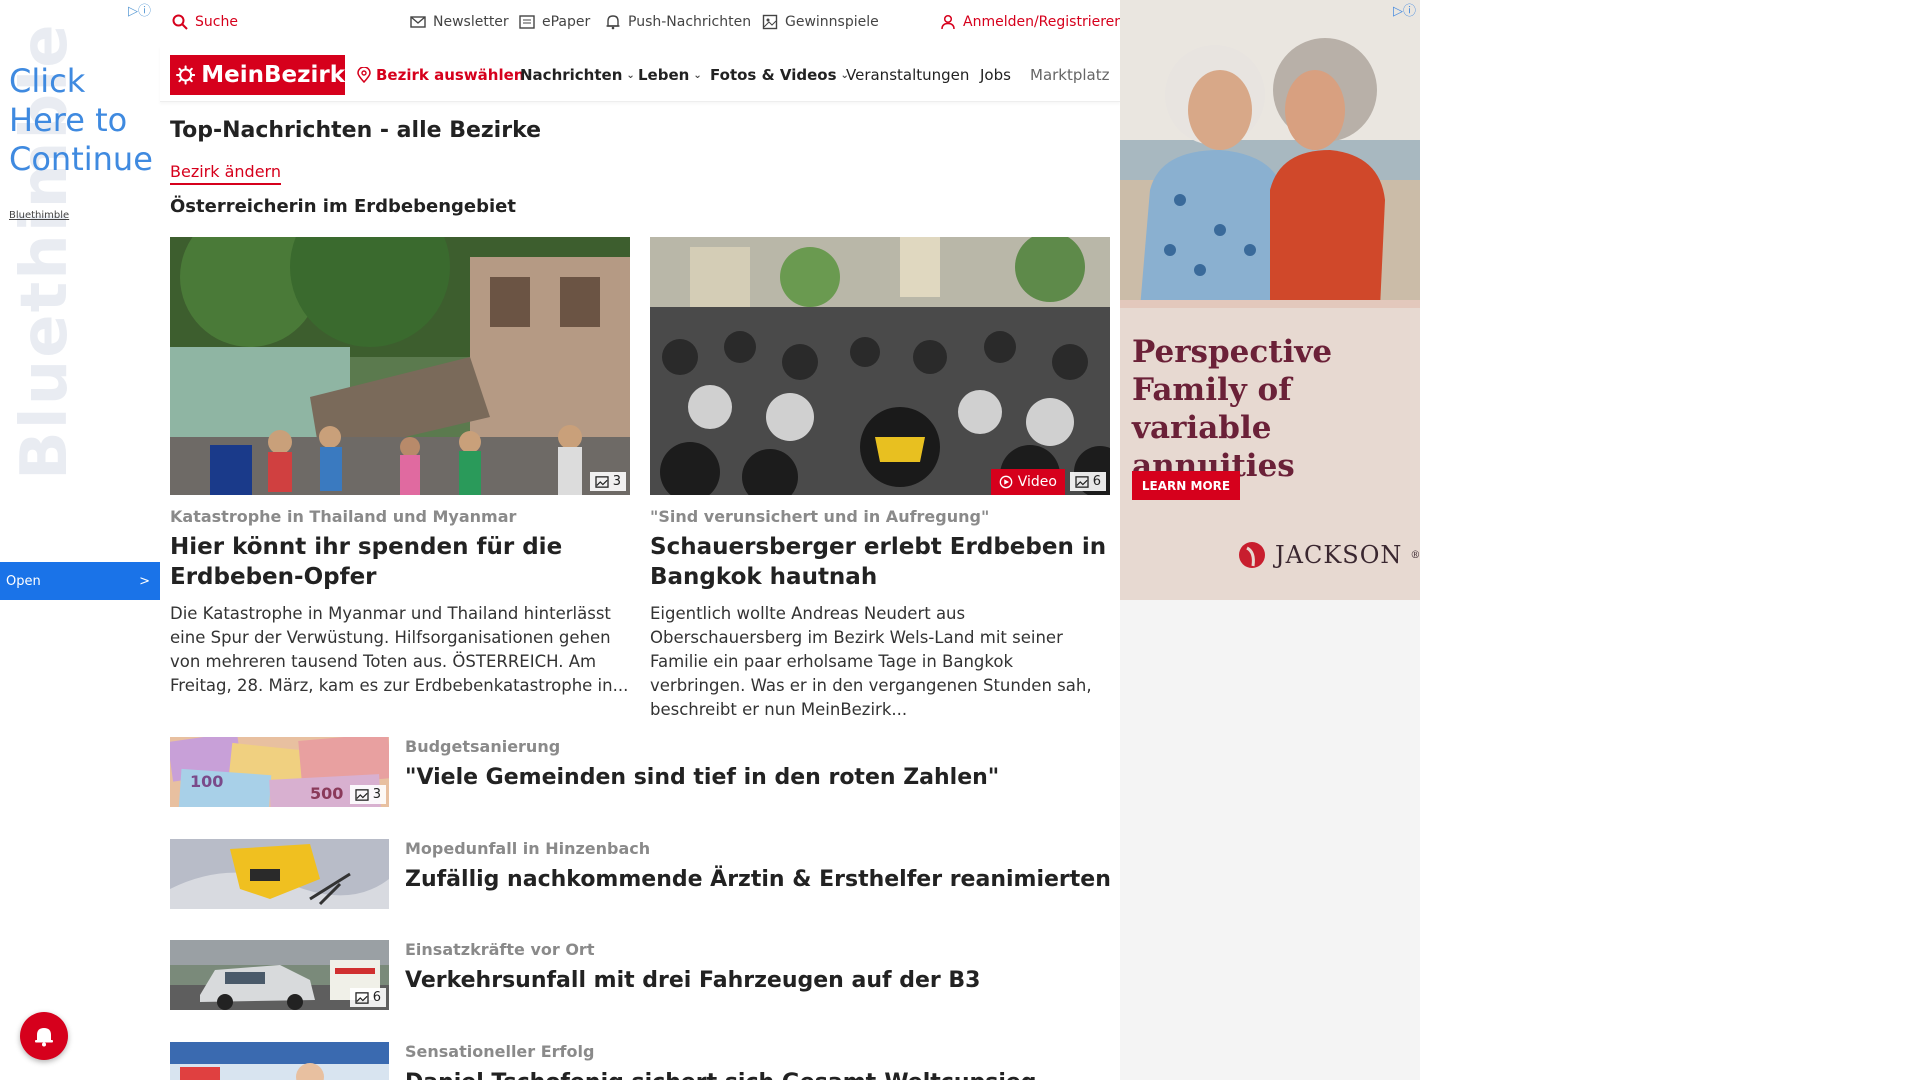  I want to click on article-kicker: "Sind verunsichert und in Aufregung", so click(820, 516).